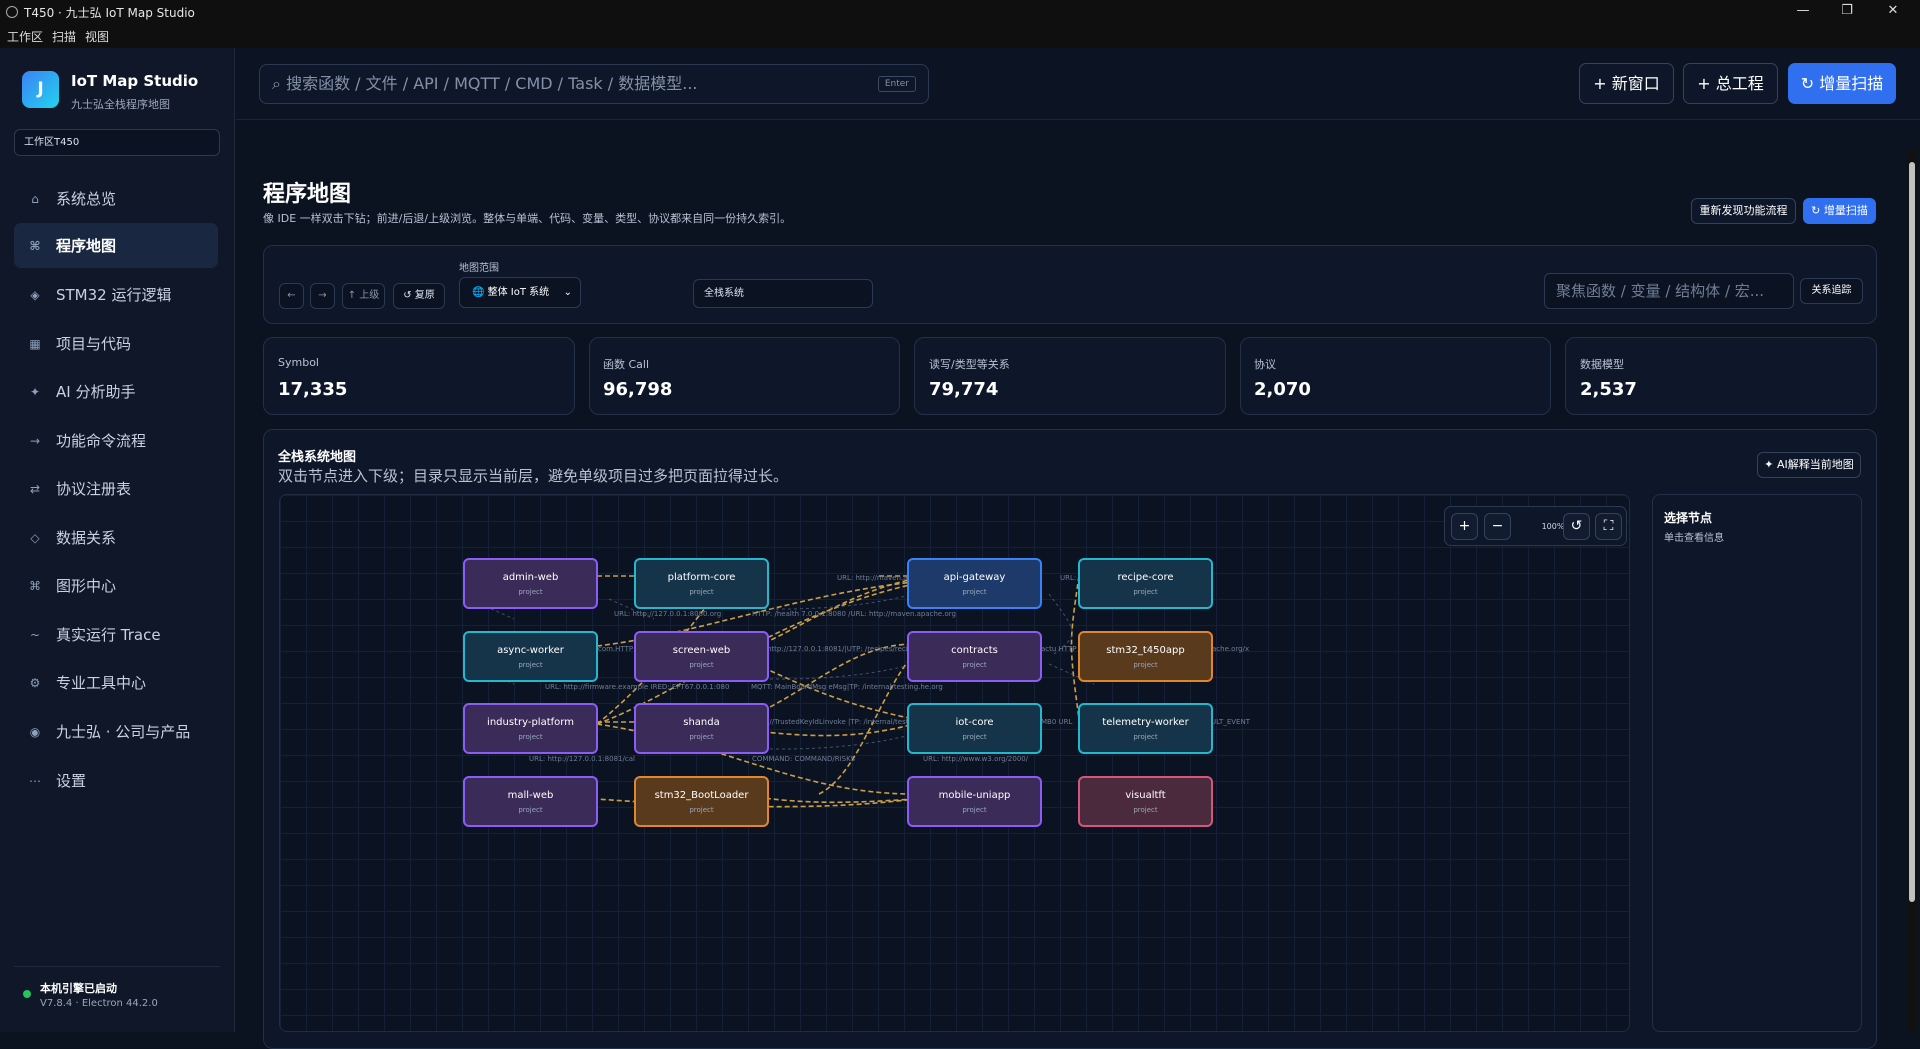  I want to click on stat-value: 2,070, so click(1282, 389).